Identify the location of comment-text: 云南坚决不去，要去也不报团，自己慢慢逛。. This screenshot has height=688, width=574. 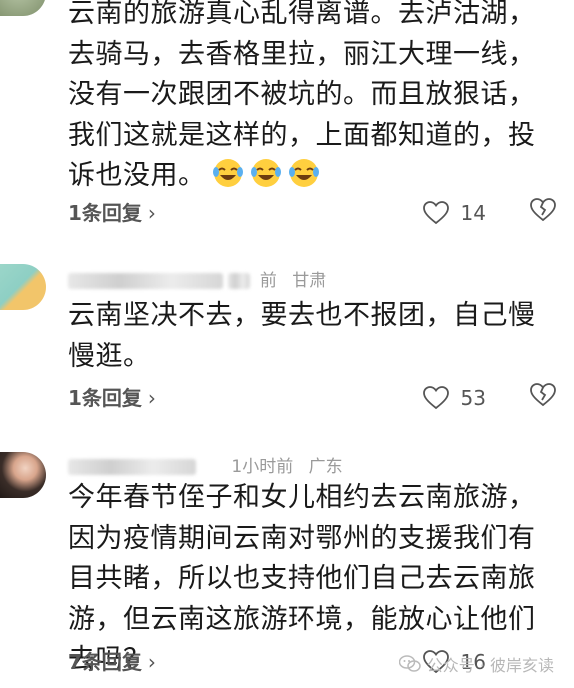
(313, 336).